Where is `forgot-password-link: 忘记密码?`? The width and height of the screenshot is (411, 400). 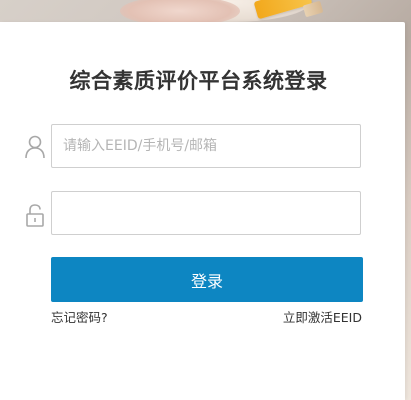 forgot-password-link: 忘记密码? is located at coordinates (79, 316).